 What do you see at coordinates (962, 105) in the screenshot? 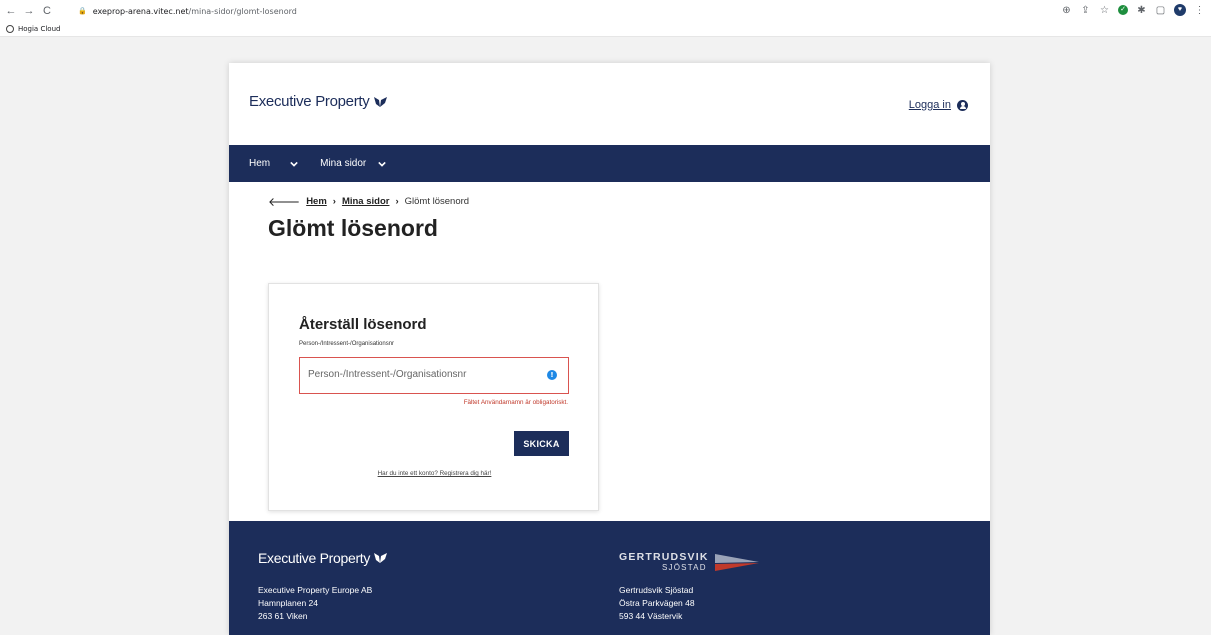
I see `user-icon` at bounding box center [962, 105].